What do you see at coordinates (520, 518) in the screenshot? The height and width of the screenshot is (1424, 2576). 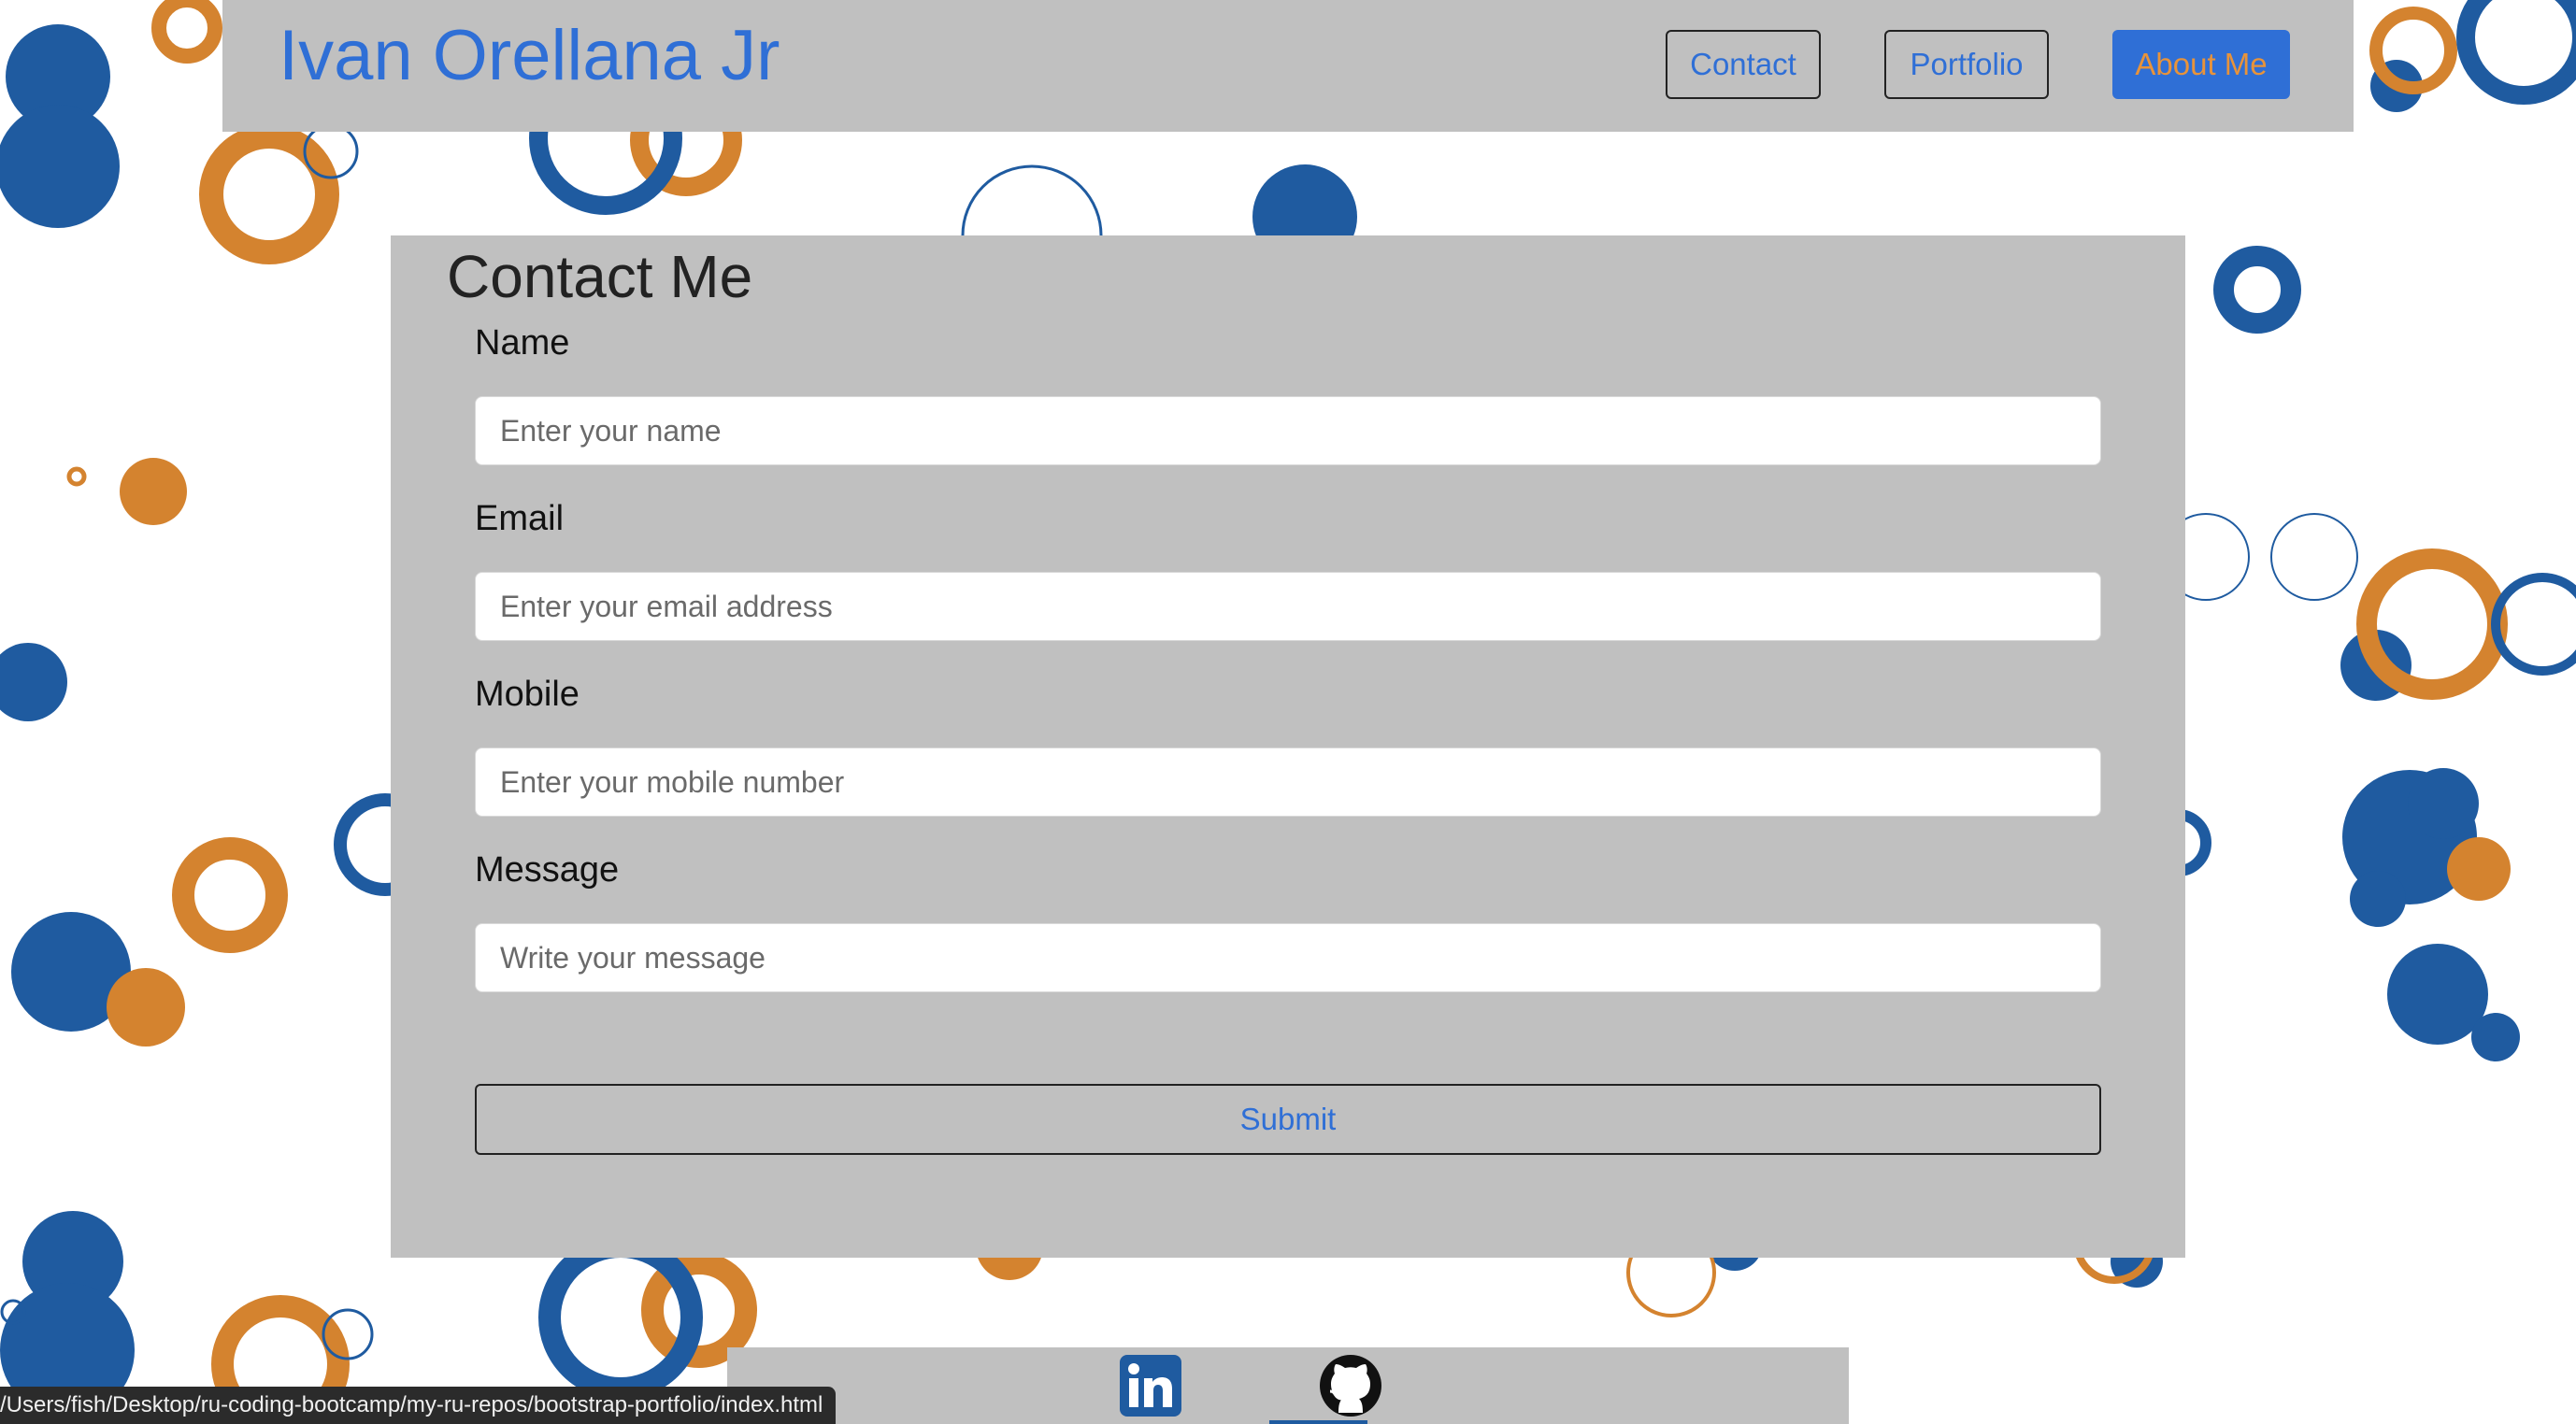 I see `email-label: Email` at bounding box center [520, 518].